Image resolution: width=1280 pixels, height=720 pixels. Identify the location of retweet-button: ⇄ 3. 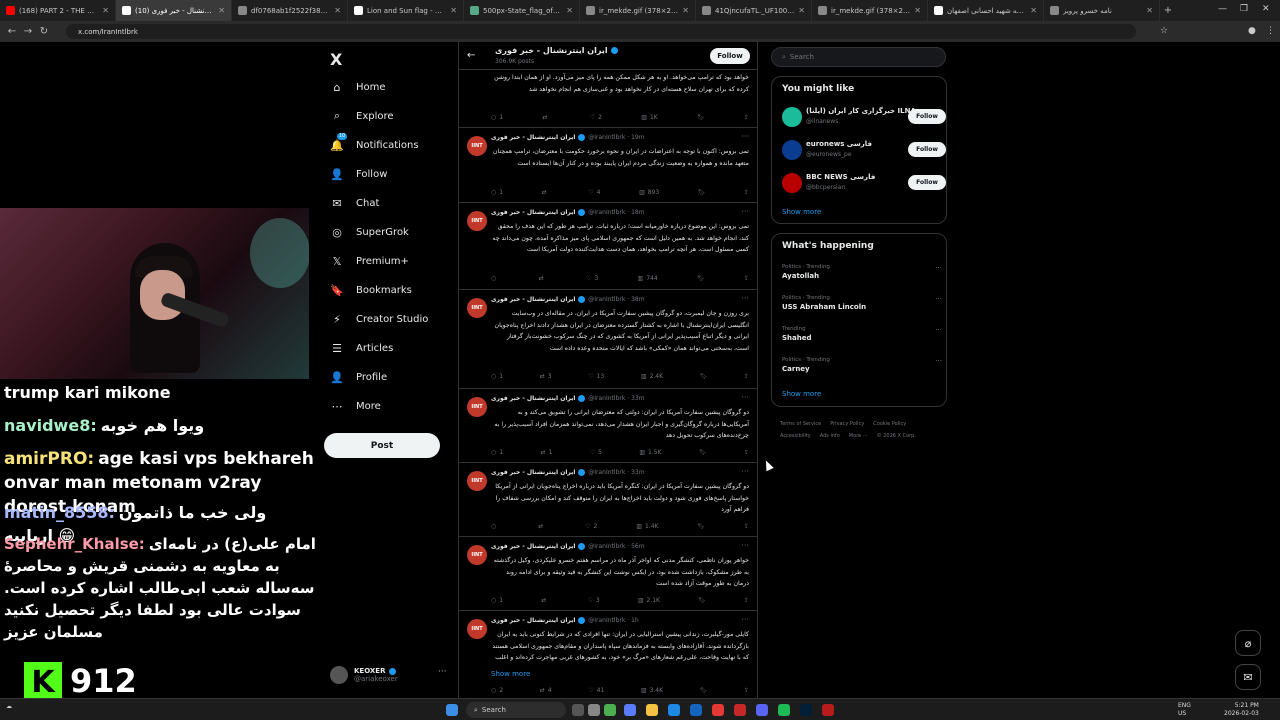
(546, 376).